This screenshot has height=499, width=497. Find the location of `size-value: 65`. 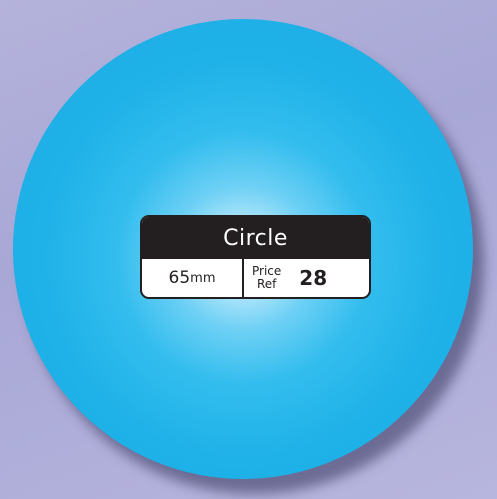

size-value: 65 is located at coordinates (179, 278).